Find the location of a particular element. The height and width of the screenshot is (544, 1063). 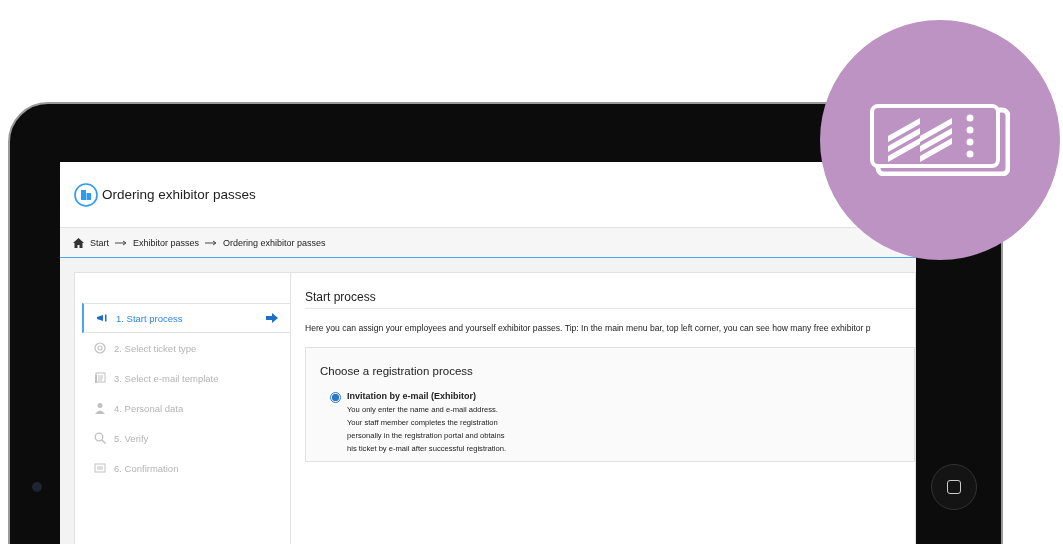

arrow-right-icon is located at coordinates (272, 318).